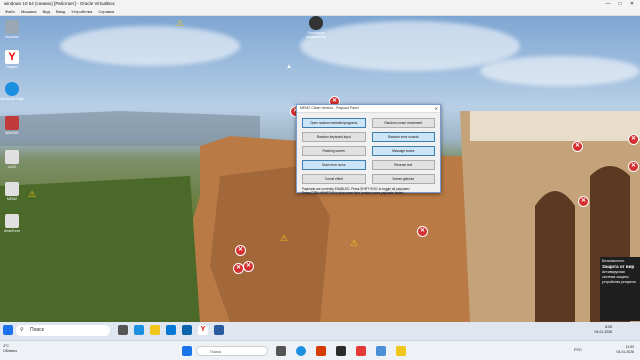 This screenshot has width=640, height=360. What do you see at coordinates (216, 351) in the screenshot?
I see `host-search-placeholder: Поиск` at bounding box center [216, 351].